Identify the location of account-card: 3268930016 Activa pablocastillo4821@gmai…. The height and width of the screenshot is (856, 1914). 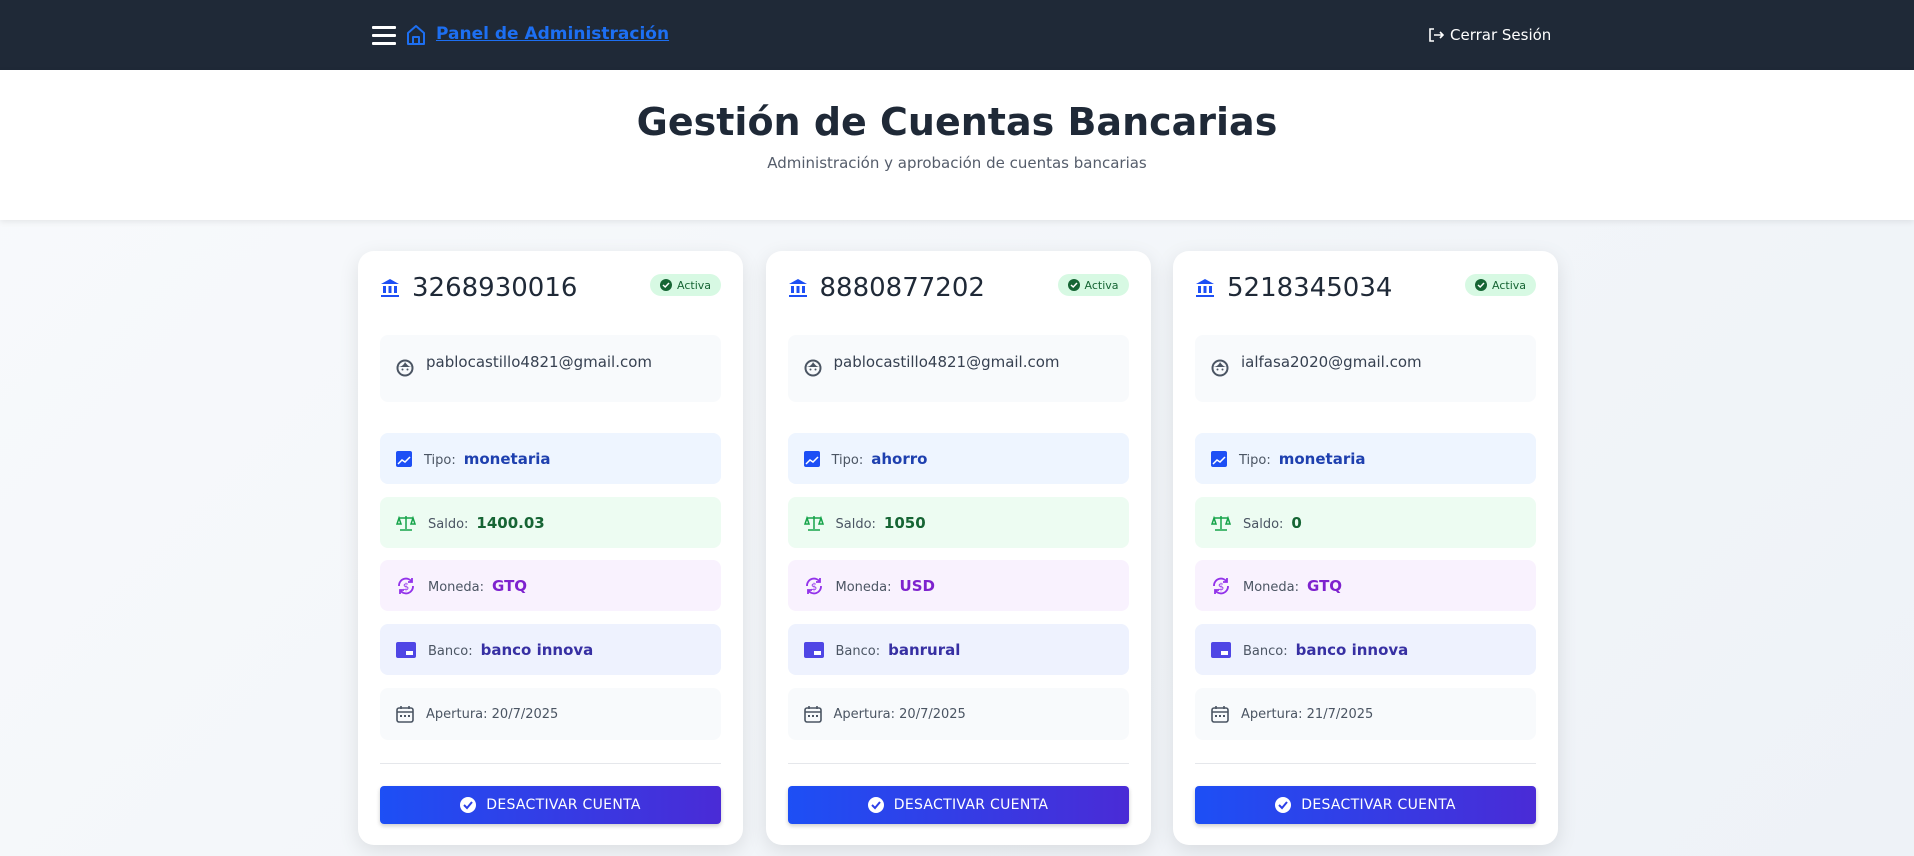
(550, 548).